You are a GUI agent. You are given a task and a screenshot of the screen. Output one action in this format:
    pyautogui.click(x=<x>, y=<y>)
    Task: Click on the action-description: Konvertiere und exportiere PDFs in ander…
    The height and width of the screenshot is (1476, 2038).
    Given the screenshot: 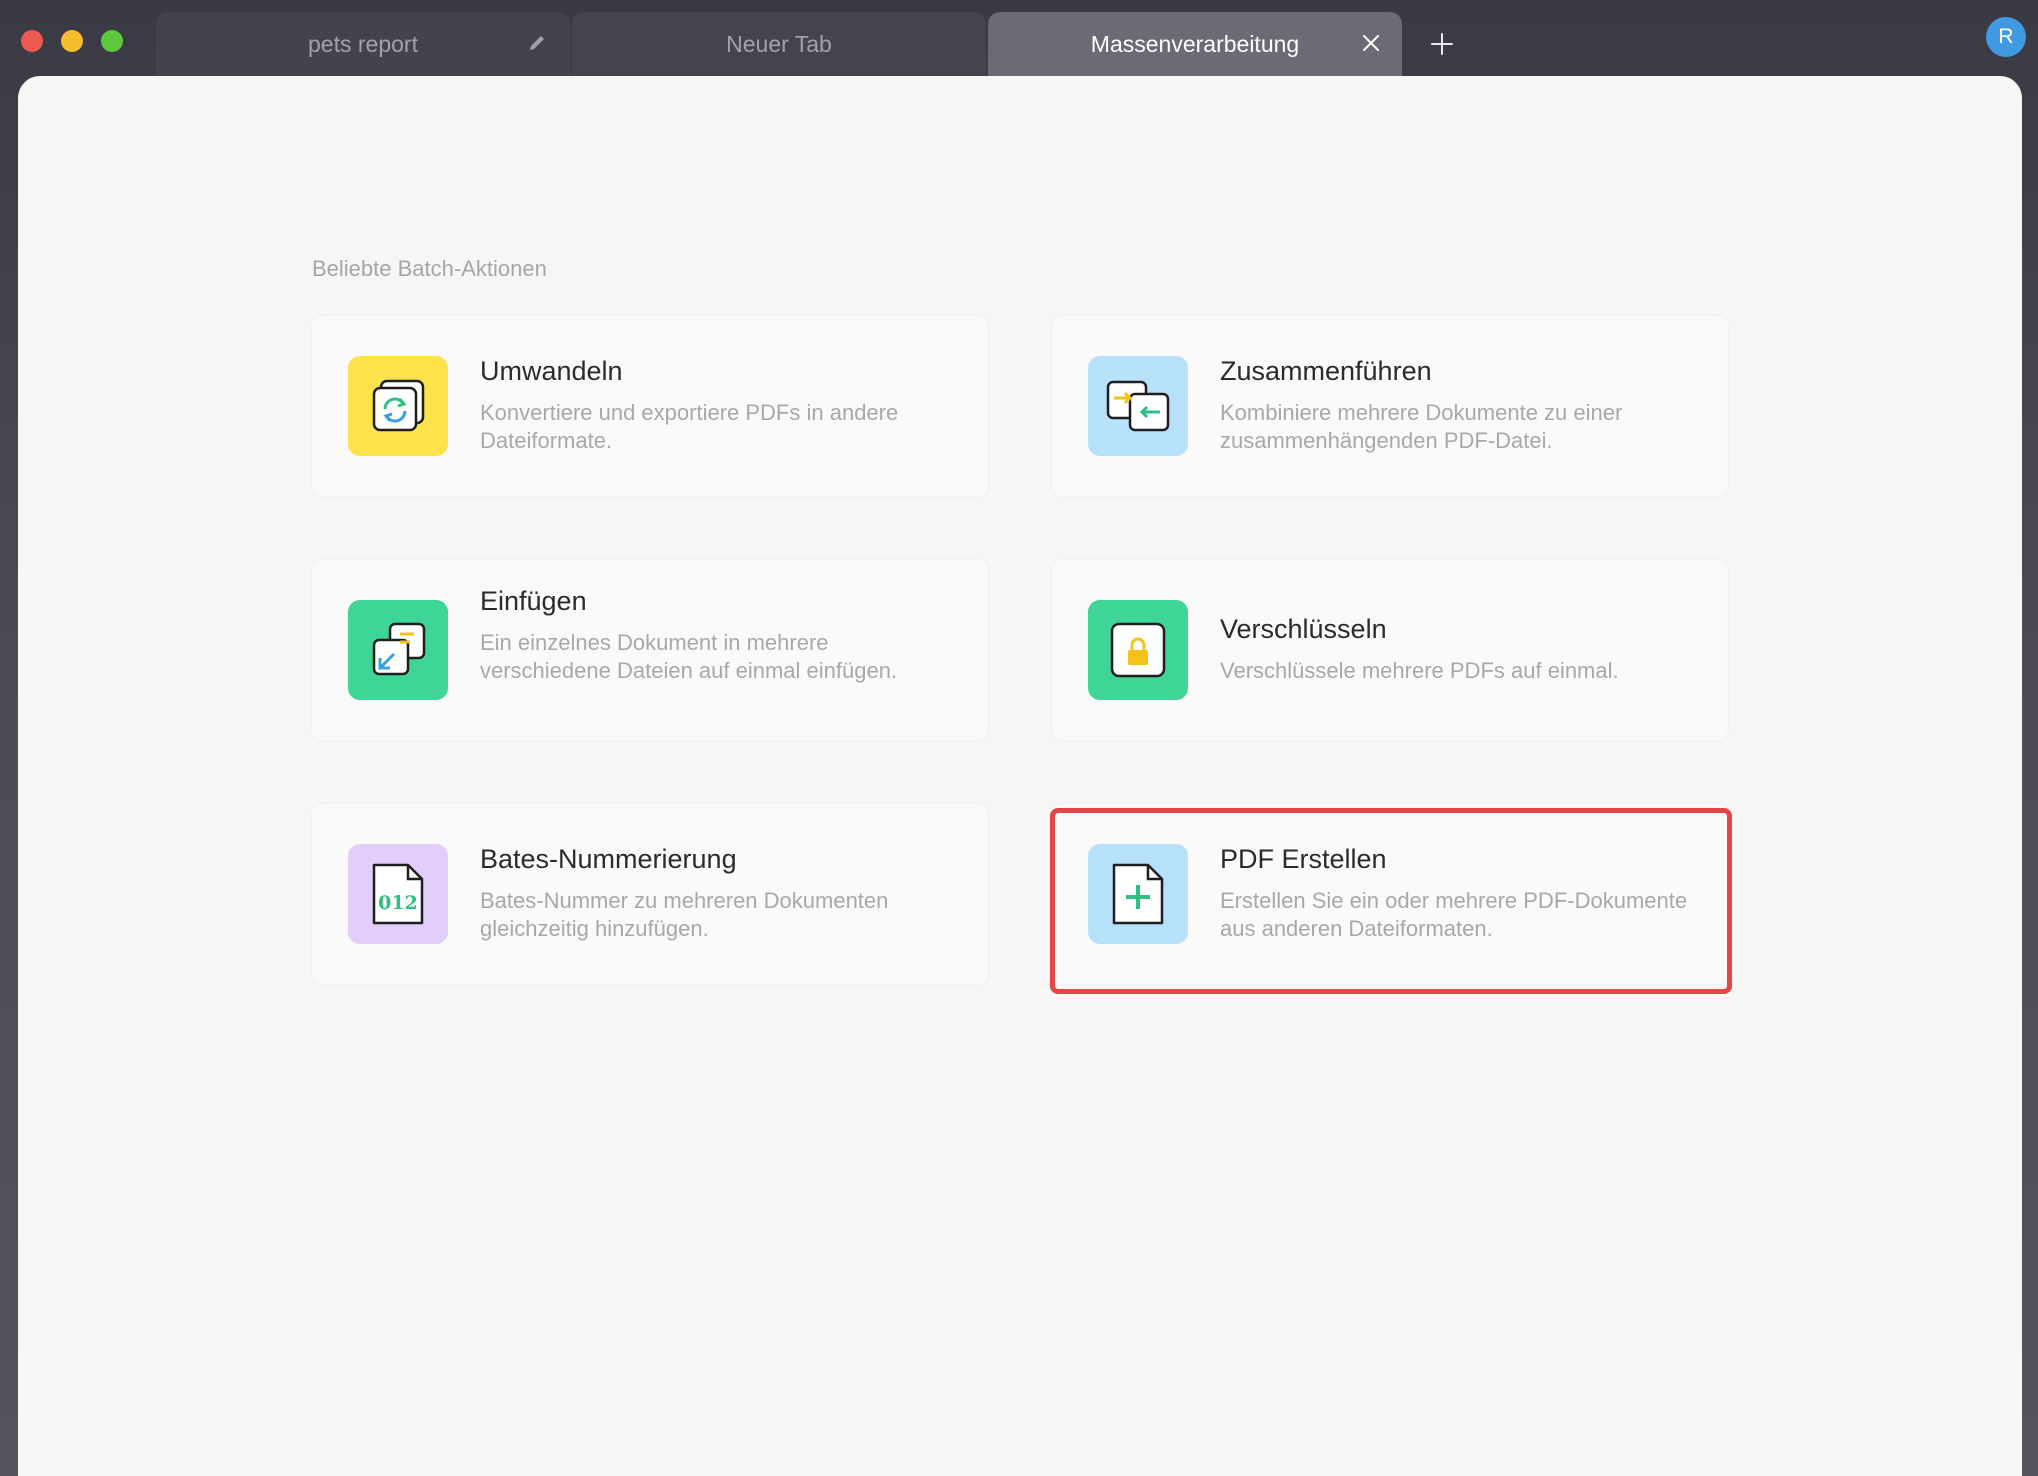 What is the action you would take?
    pyautogui.click(x=689, y=426)
    